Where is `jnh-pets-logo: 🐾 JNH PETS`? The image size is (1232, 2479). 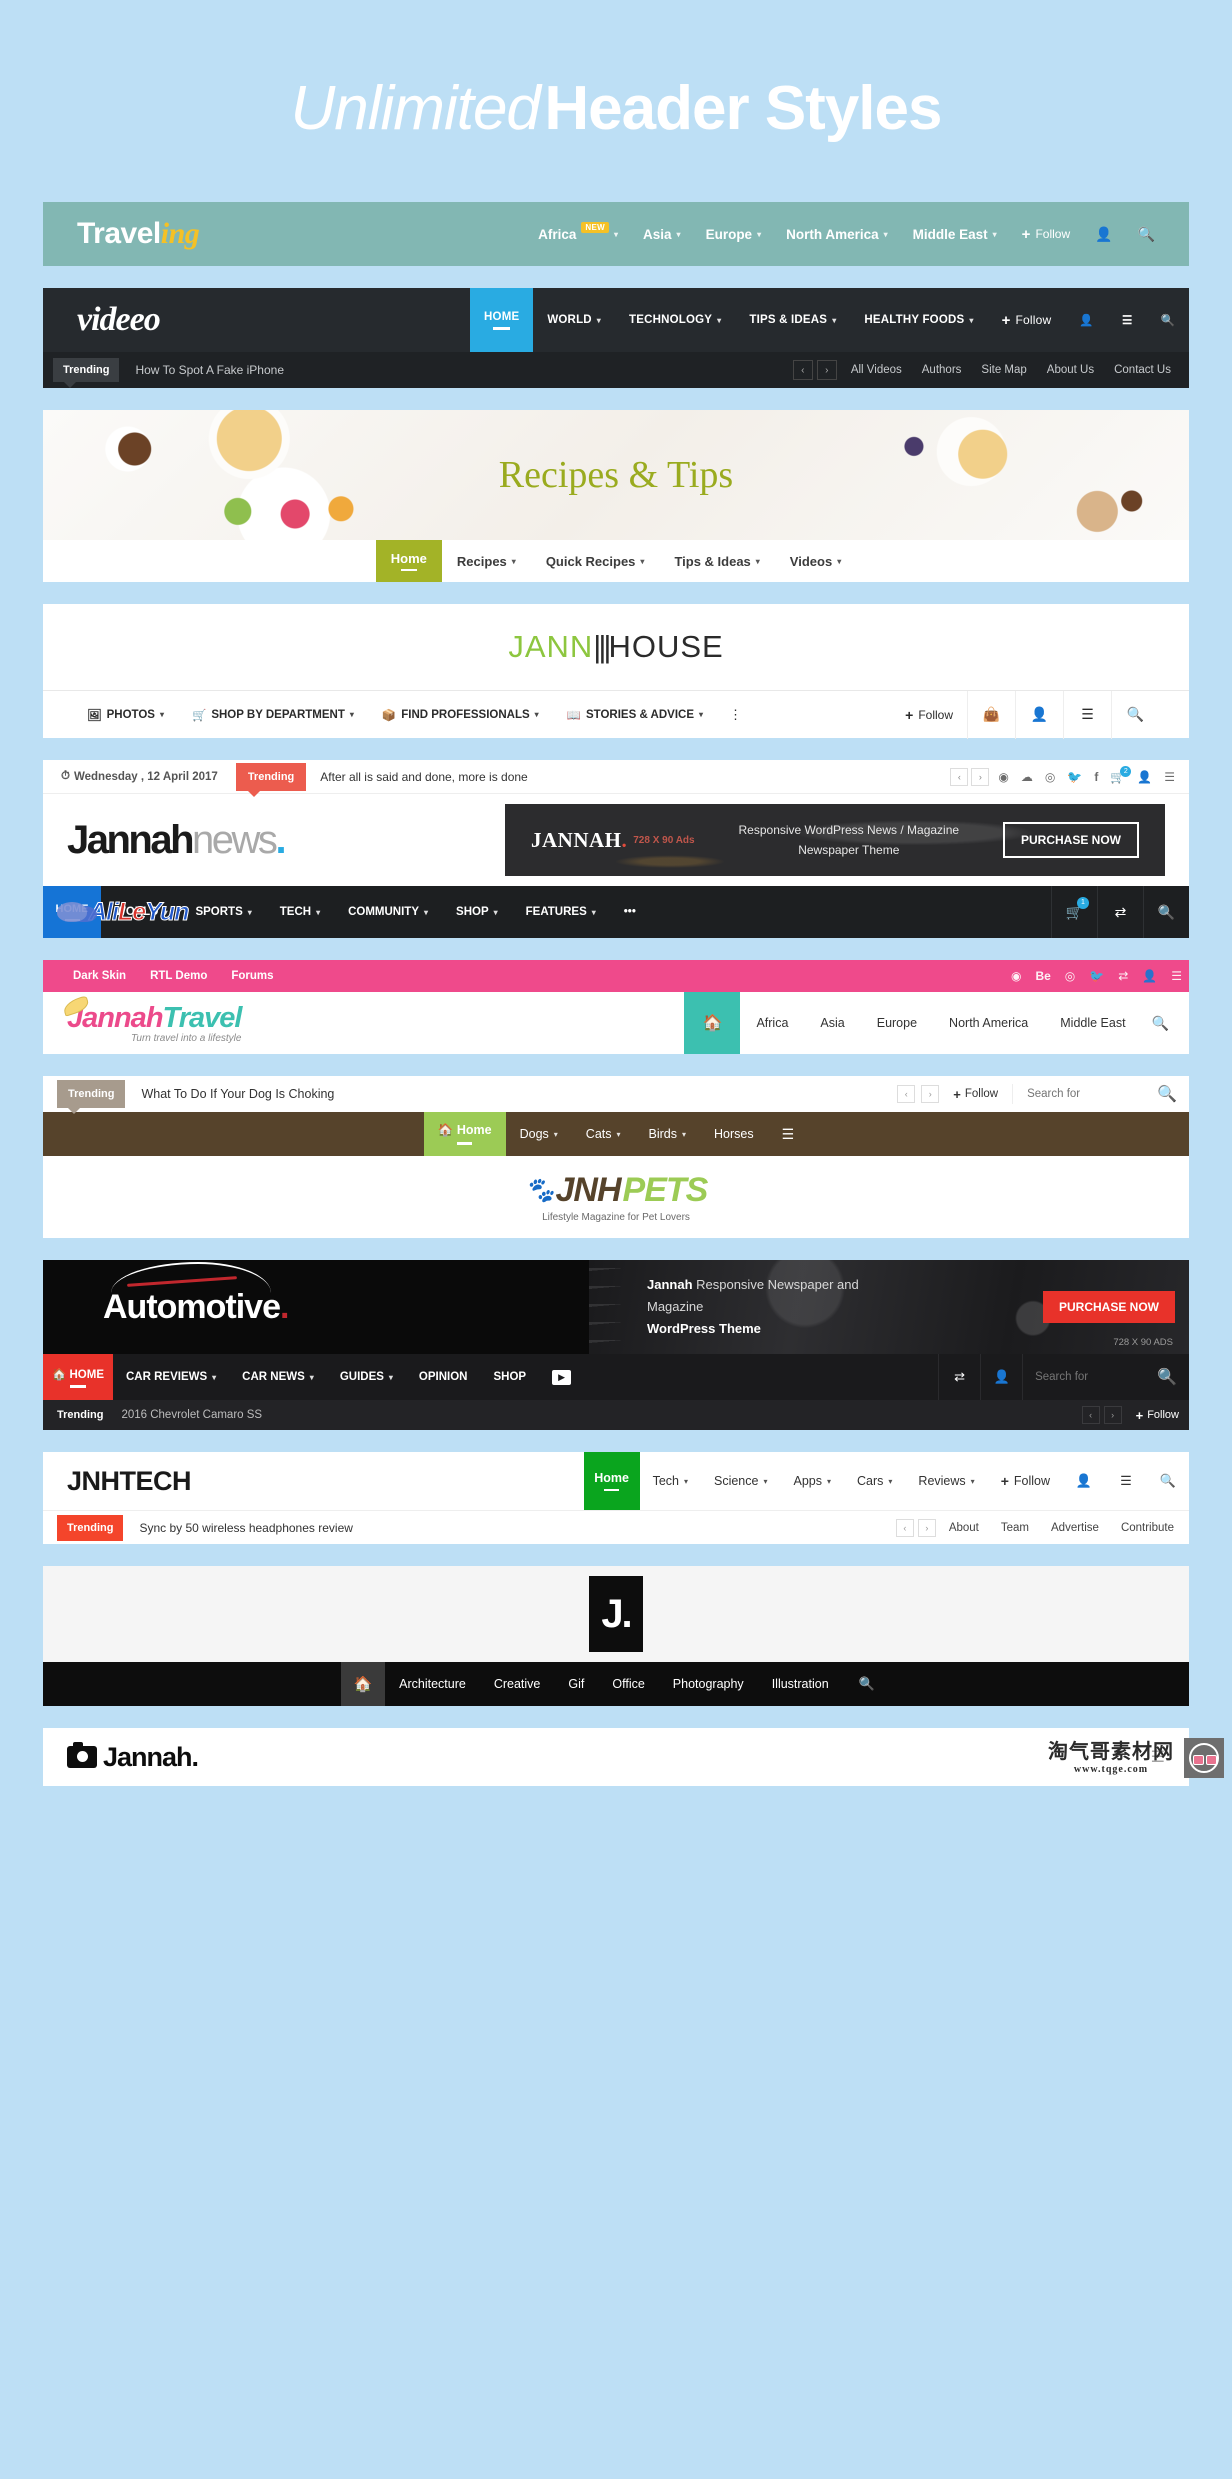 jnh-pets-logo: 🐾 JNH PETS is located at coordinates (617, 1190).